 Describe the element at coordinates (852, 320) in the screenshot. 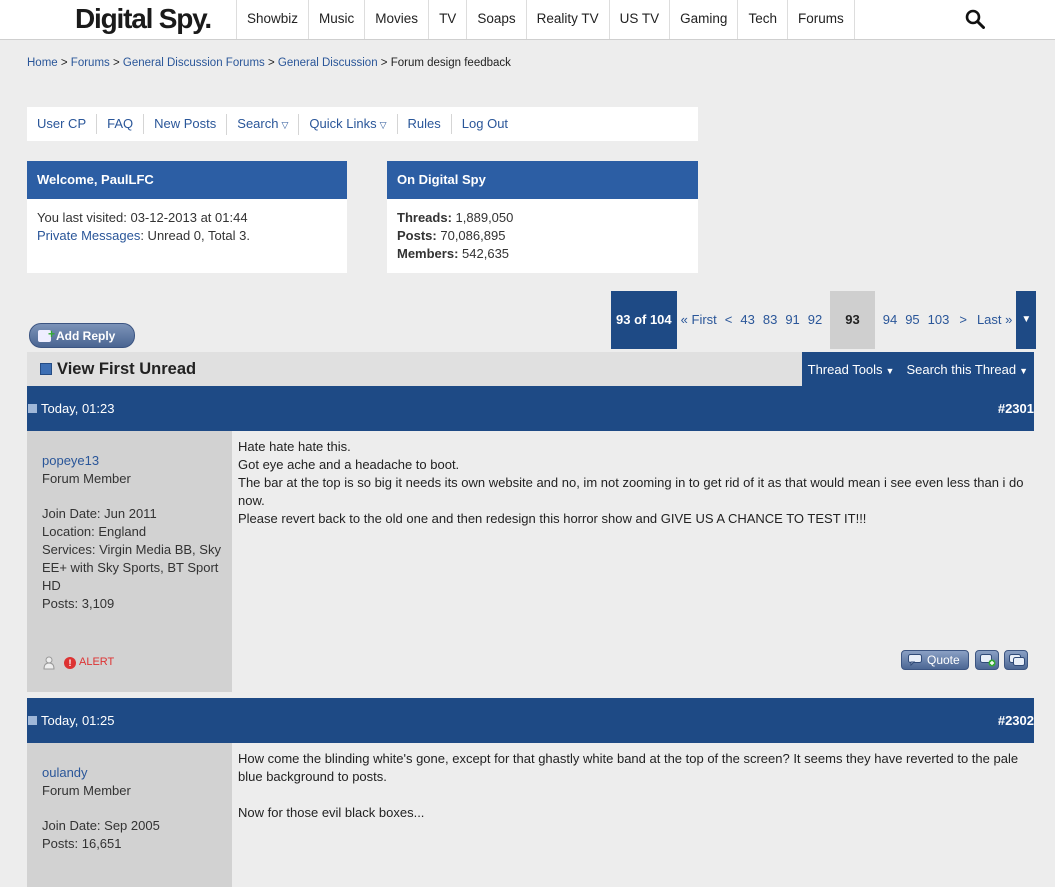

I see `current-page: 93` at that location.